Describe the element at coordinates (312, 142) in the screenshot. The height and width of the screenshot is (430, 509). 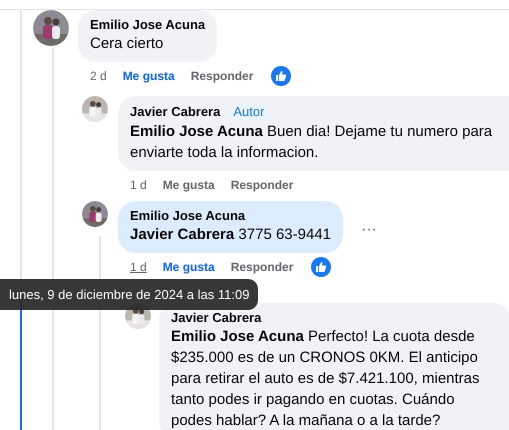
I see `comment-text: Emilio Jose Acuna Buen dia! Dejame tu numero para enviarte toda la informacion.` at that location.